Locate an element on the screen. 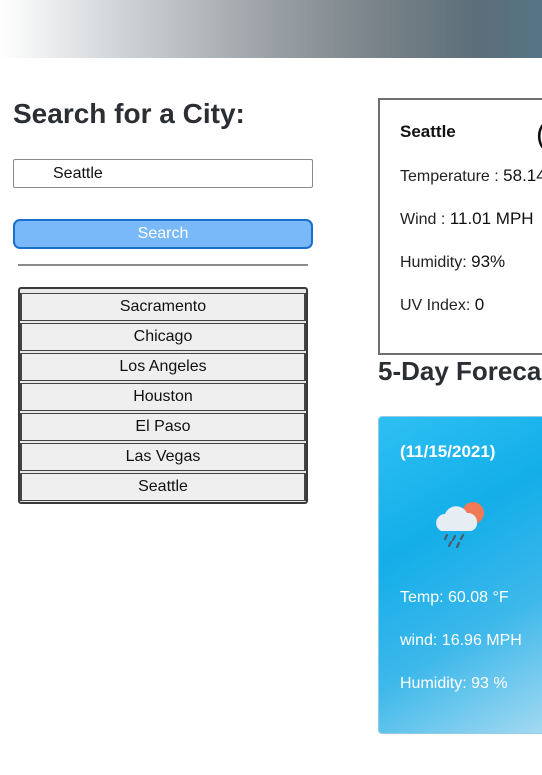 Image resolution: width=542 pixels, height=775 pixels. humidity-value: 93% is located at coordinates (488, 261).